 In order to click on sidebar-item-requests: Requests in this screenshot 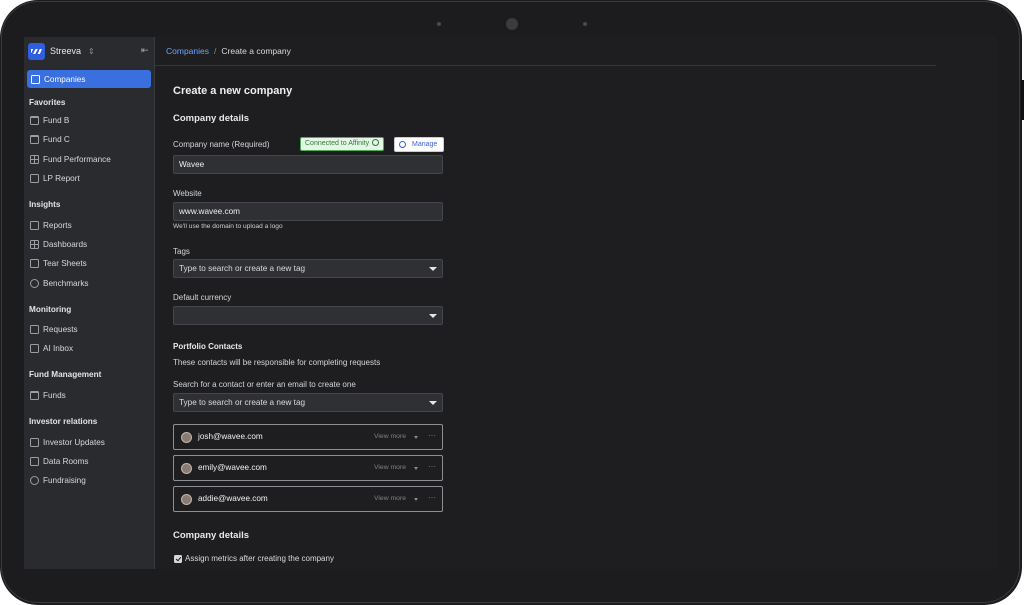, I will do `click(54, 329)`.